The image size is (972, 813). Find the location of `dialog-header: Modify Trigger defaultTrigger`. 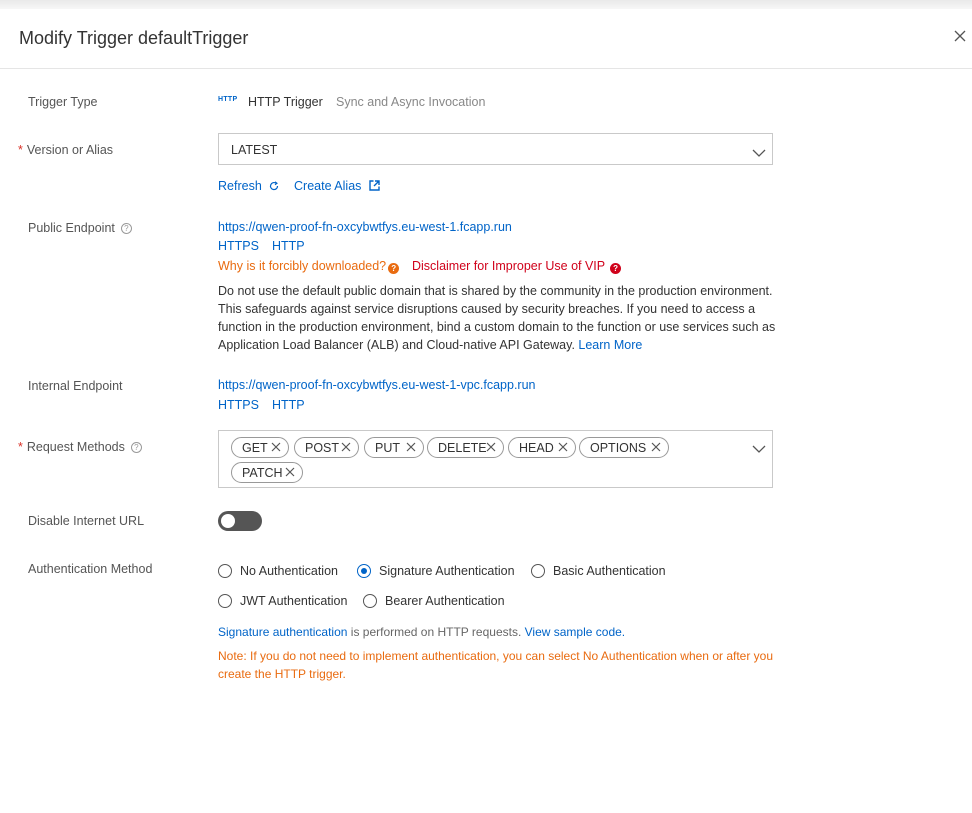

dialog-header: Modify Trigger defaultTrigger is located at coordinates (486, 39).